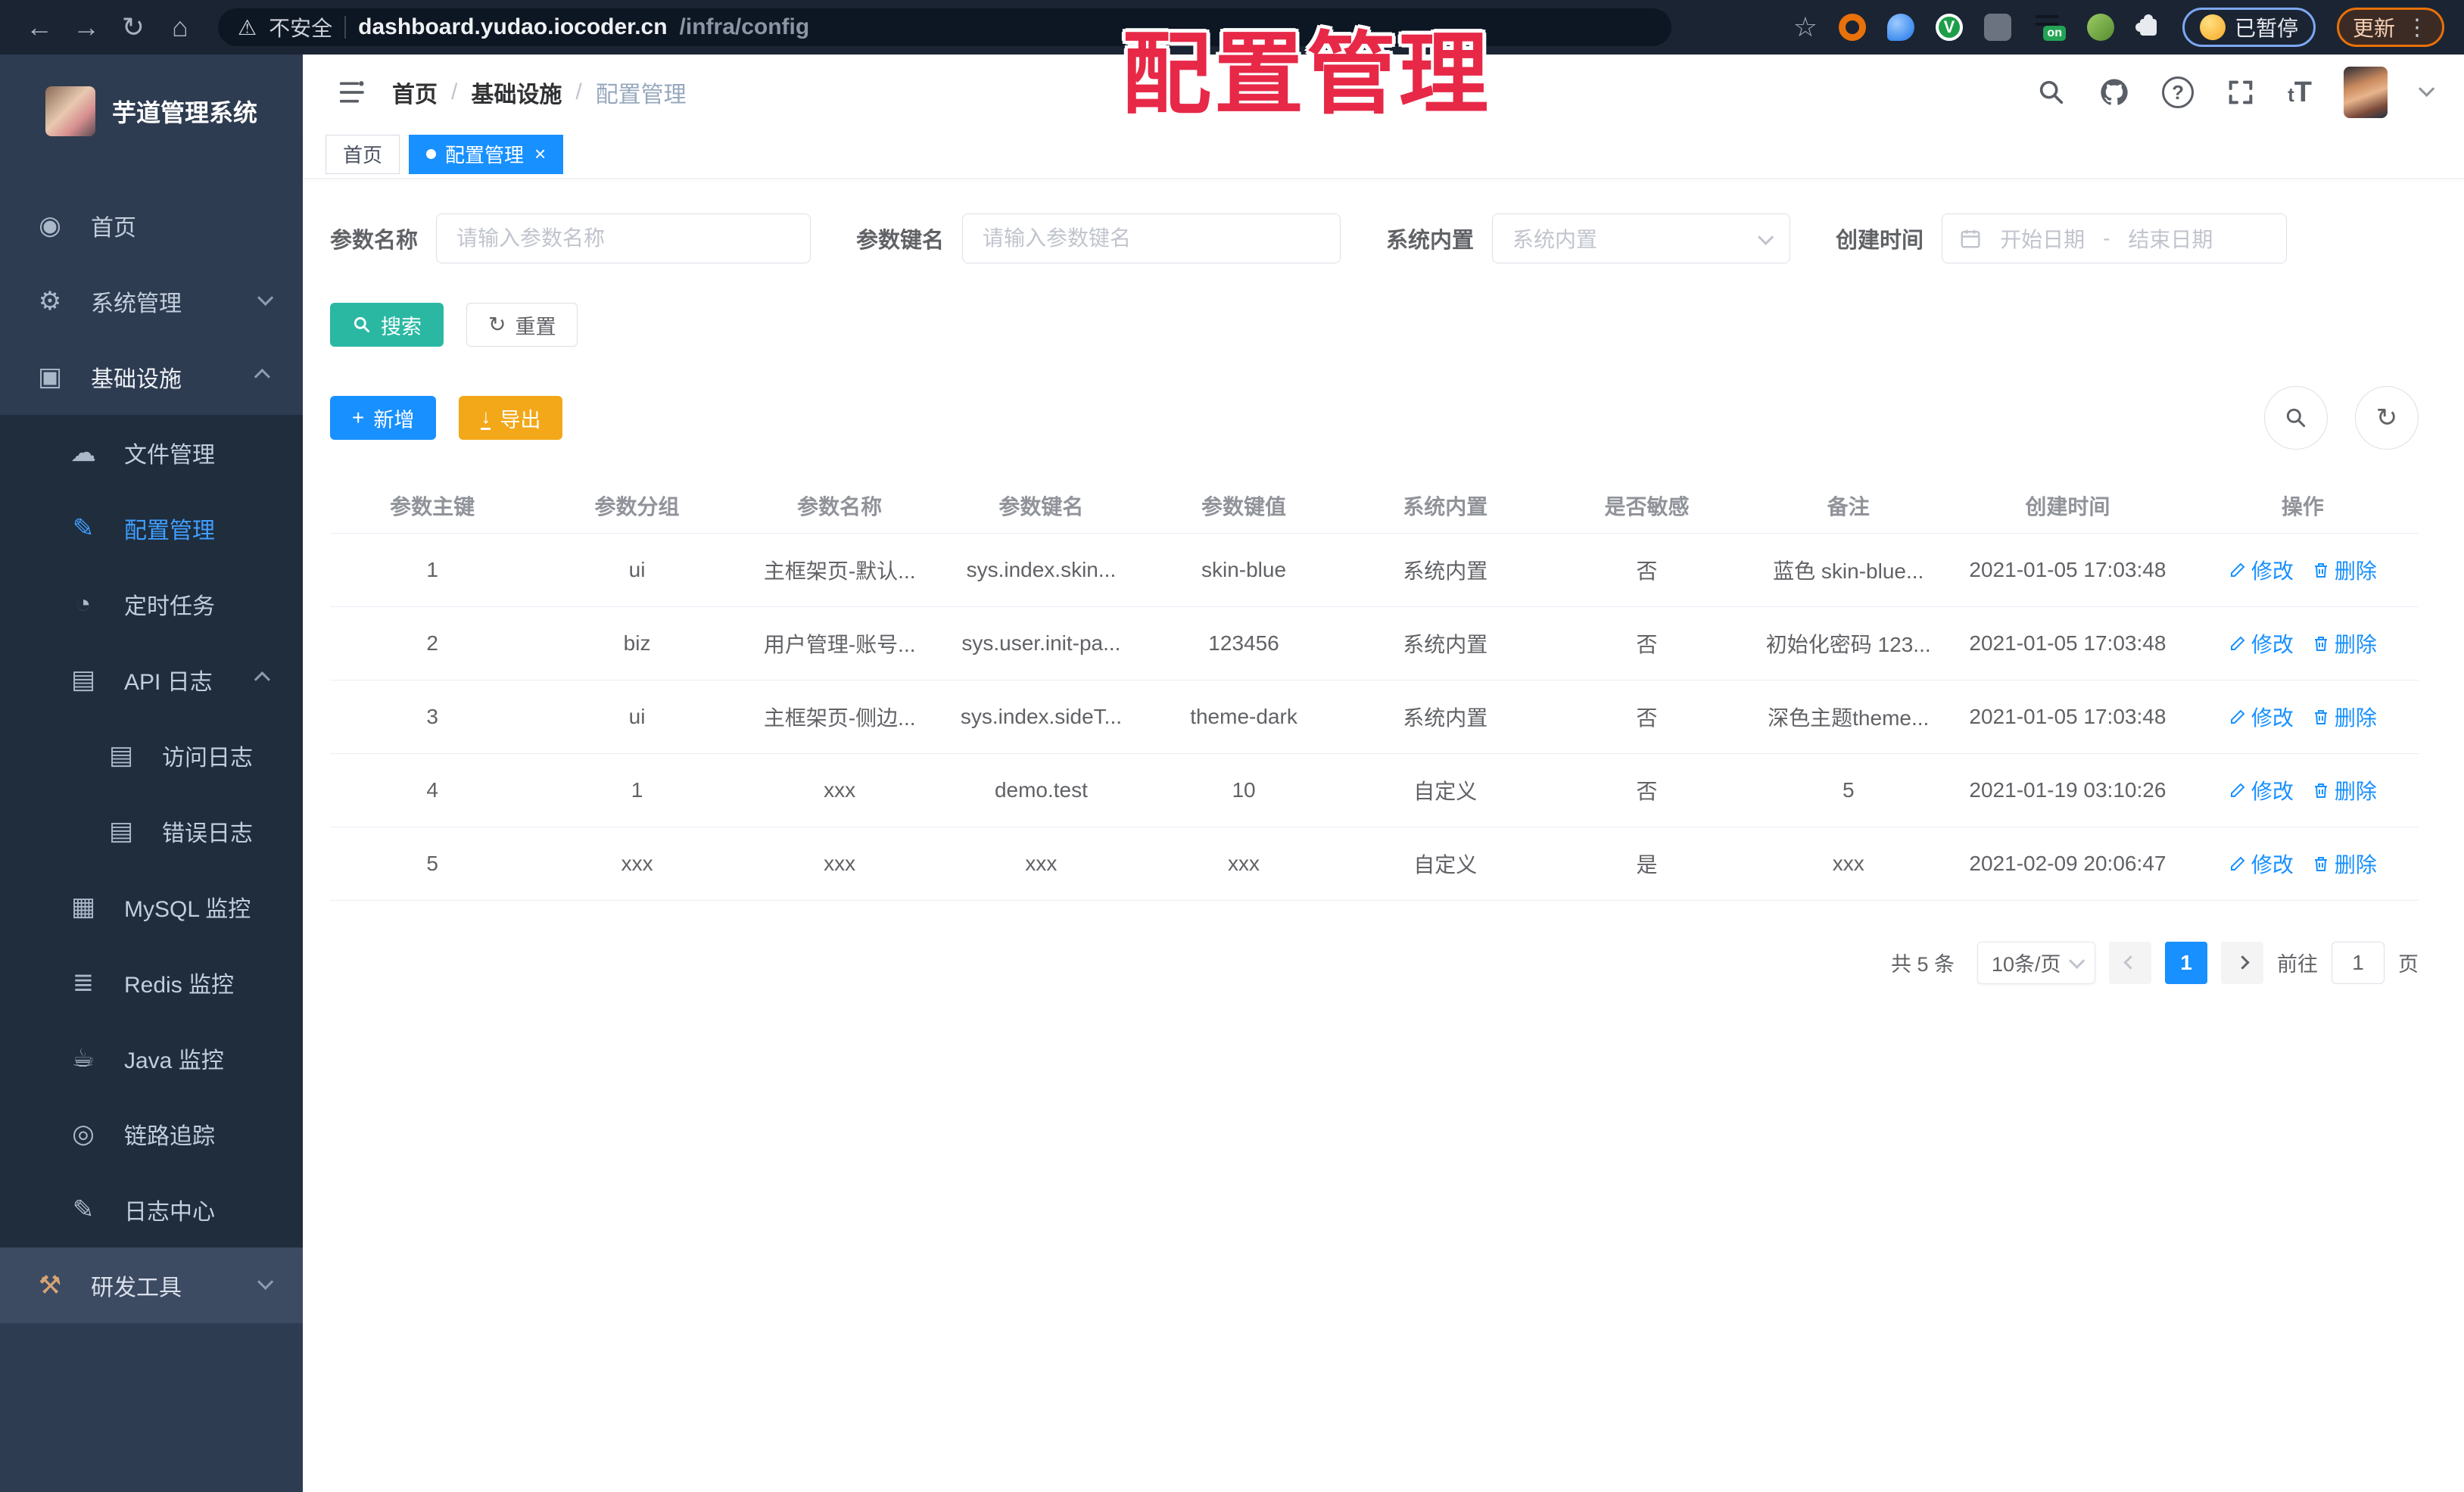 Image resolution: width=2464 pixels, height=1492 pixels. What do you see at coordinates (1949, 27) in the screenshot?
I see `extension-green-v-icon: V` at bounding box center [1949, 27].